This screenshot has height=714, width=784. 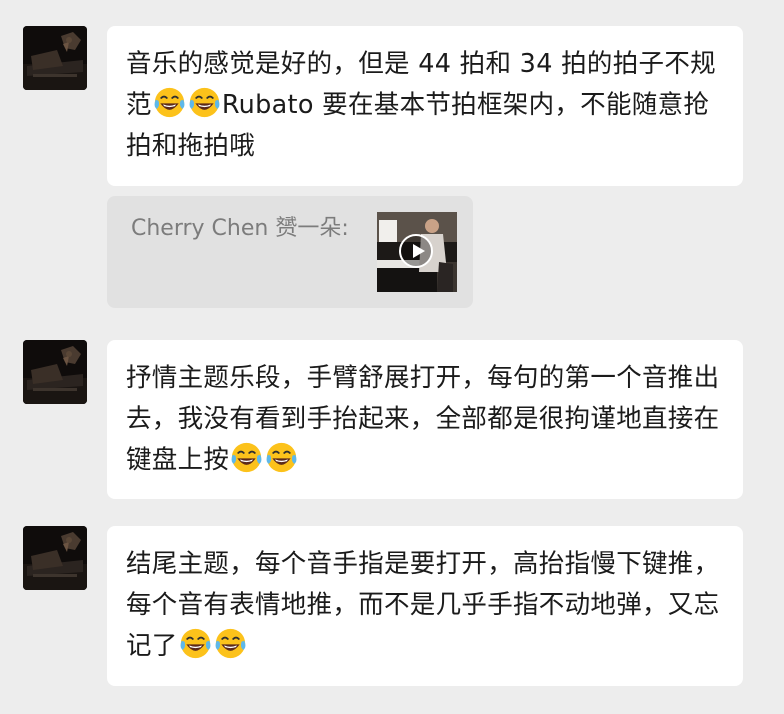 I want to click on quoted-message: Cherry Chen 赟一朵:, so click(x=290, y=252).